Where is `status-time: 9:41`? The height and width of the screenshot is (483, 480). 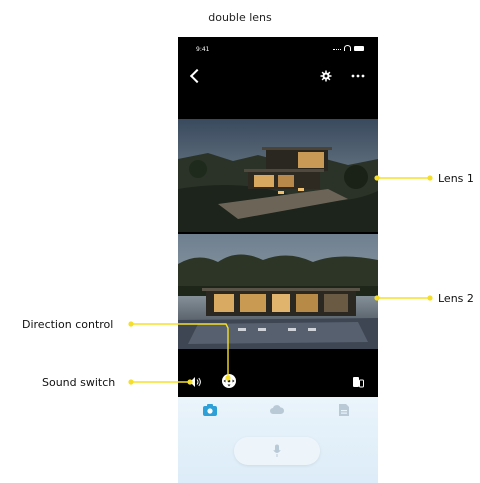
status-time: 9:41 is located at coordinates (203, 49).